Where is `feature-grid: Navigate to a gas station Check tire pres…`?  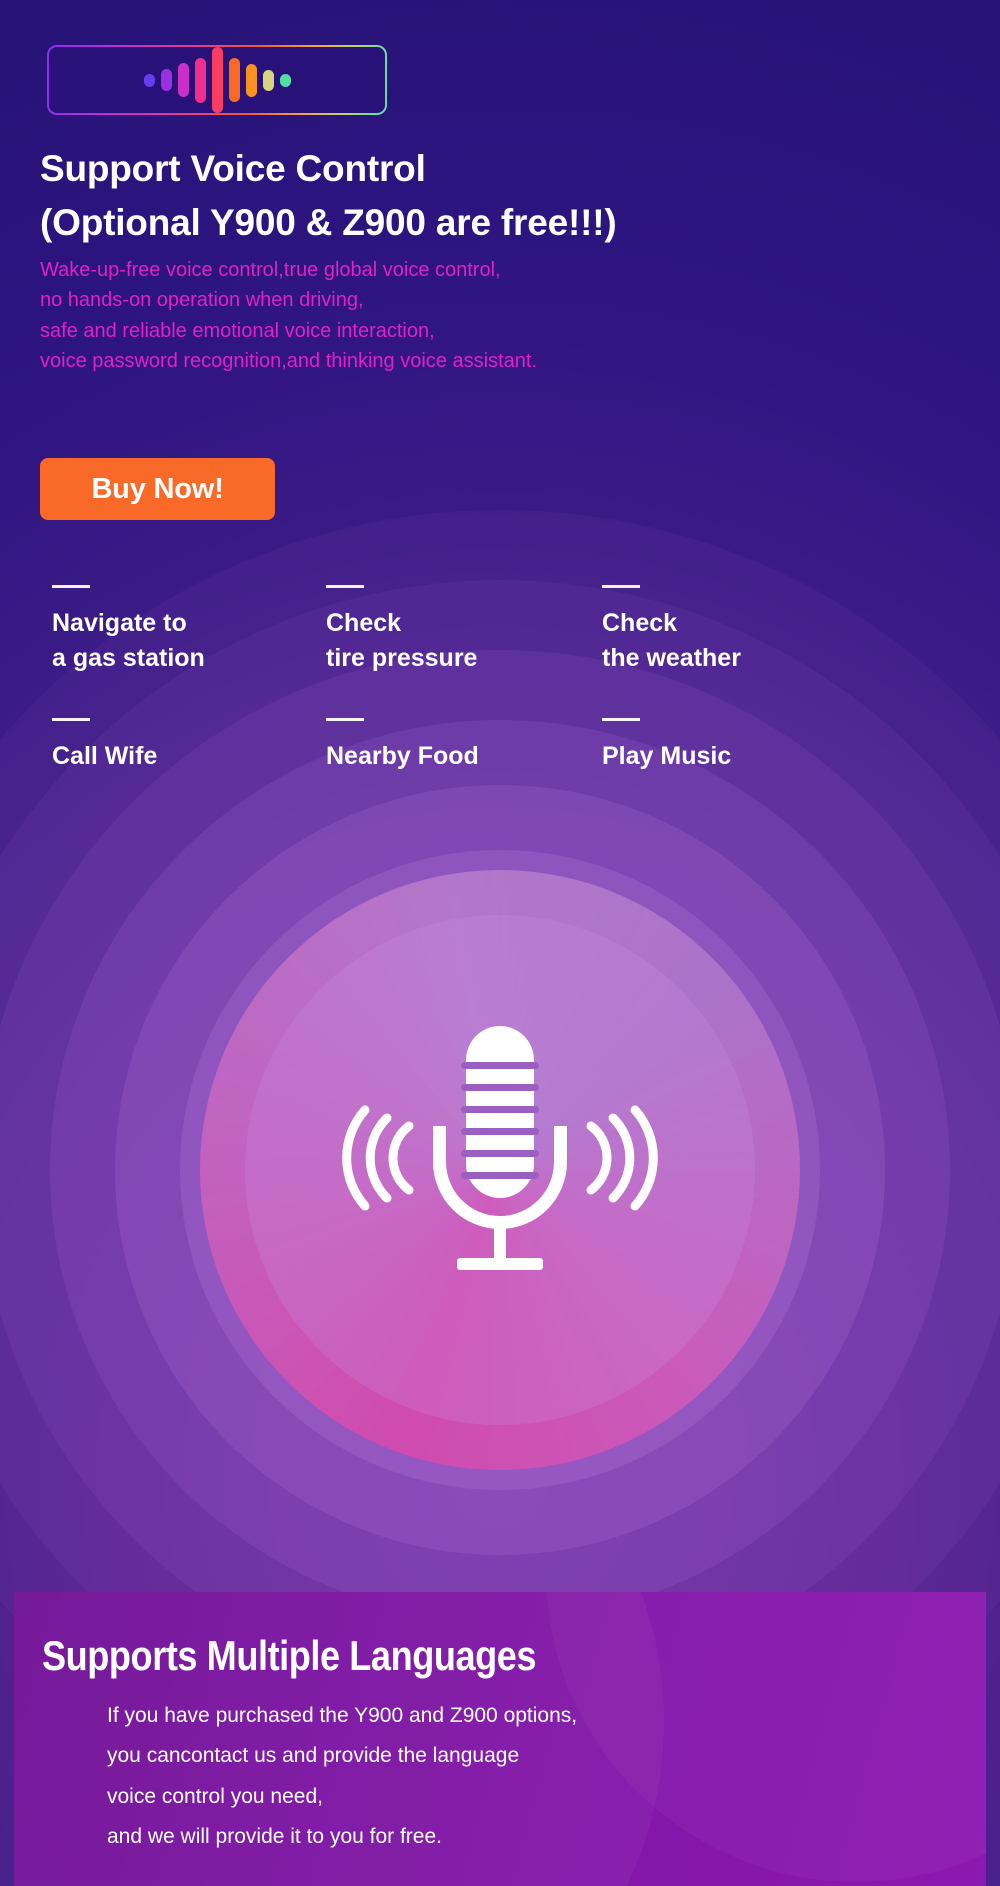
feature-grid: Navigate to a gas station Check tire pres… is located at coordinates (502, 679).